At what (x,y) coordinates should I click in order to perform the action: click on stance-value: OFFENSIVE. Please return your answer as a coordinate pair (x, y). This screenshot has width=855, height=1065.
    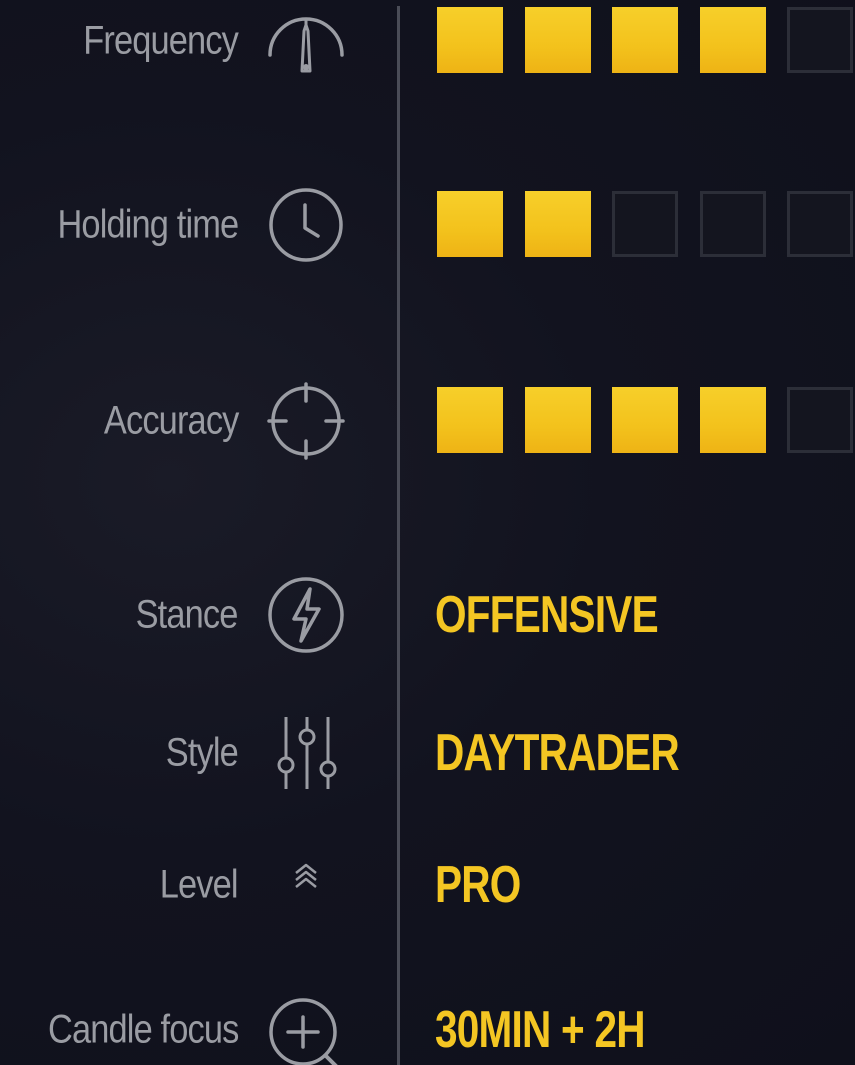
    Looking at the image, I should click on (547, 615).